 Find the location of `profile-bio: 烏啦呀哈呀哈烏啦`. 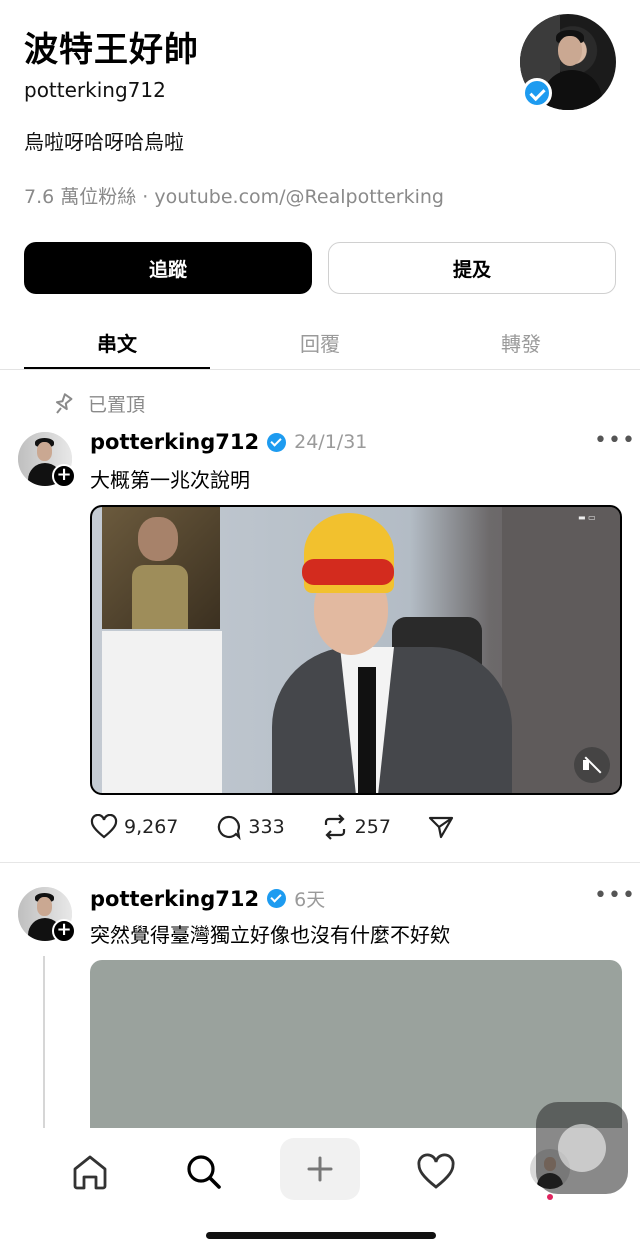

profile-bio: 烏啦呀哈呀哈烏啦 is located at coordinates (104, 142).